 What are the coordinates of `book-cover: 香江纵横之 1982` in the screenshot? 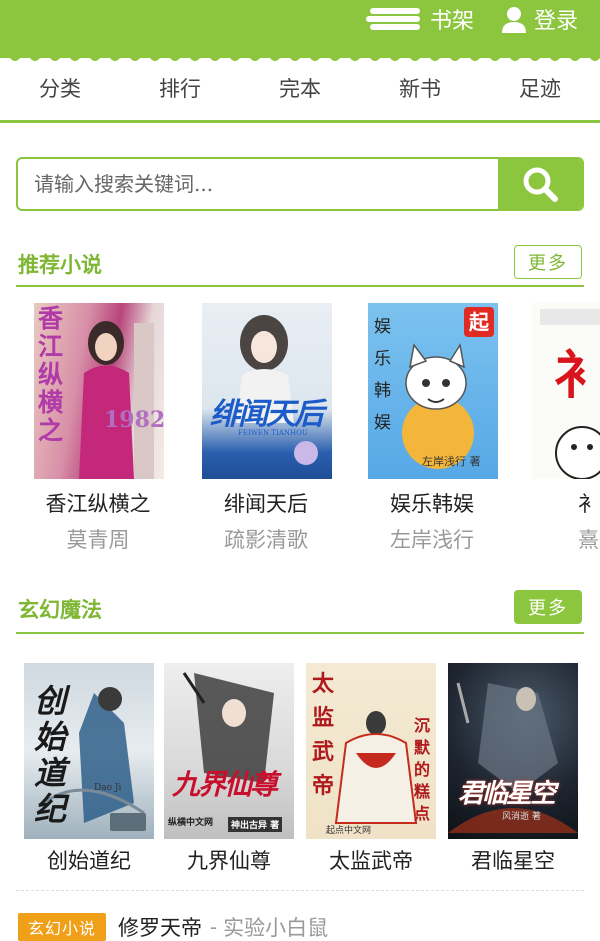 It's located at (99, 391).